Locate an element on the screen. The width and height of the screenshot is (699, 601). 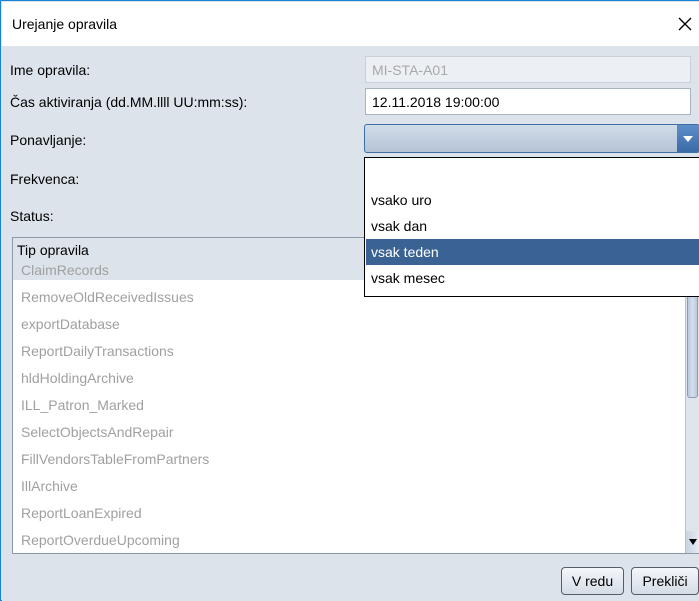
list-item: ReportOverdueUpcoming is located at coordinates (100, 542).